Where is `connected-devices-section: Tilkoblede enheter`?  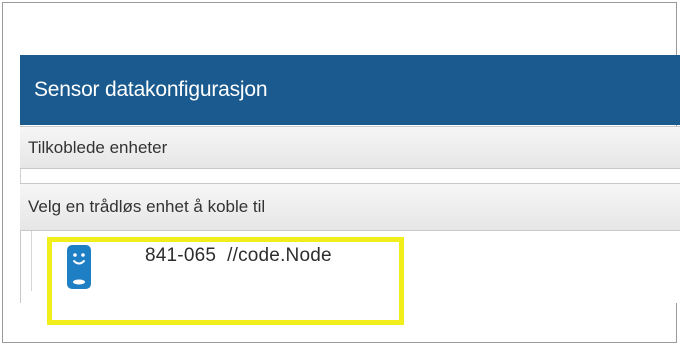 connected-devices-section: Tilkoblede enheter is located at coordinates (350, 147).